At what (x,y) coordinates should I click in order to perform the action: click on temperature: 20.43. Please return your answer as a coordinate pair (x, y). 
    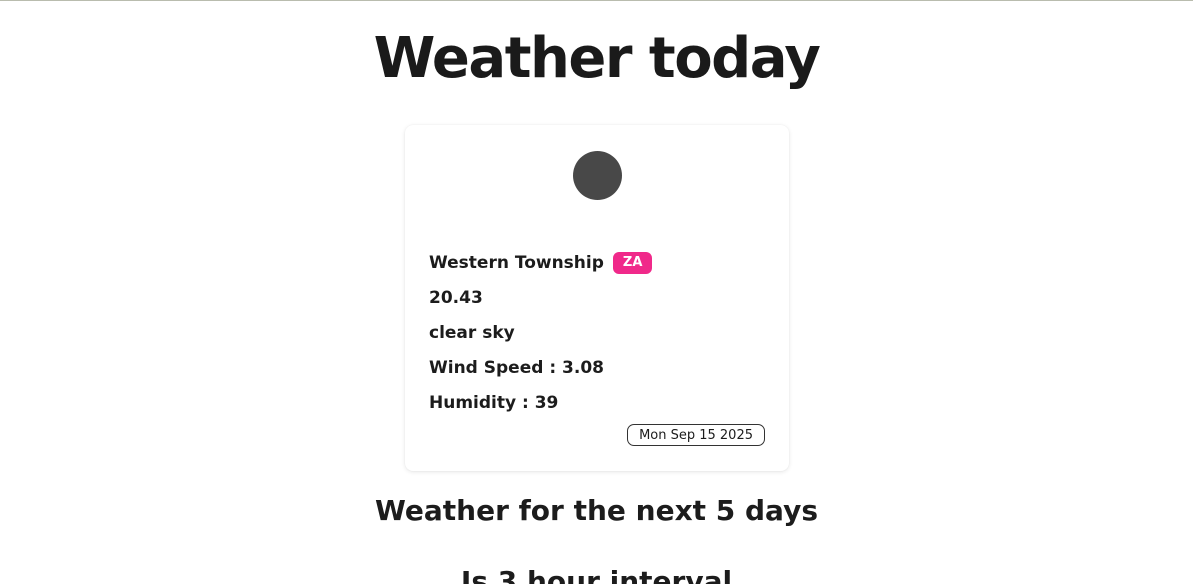
    Looking at the image, I should click on (456, 298).